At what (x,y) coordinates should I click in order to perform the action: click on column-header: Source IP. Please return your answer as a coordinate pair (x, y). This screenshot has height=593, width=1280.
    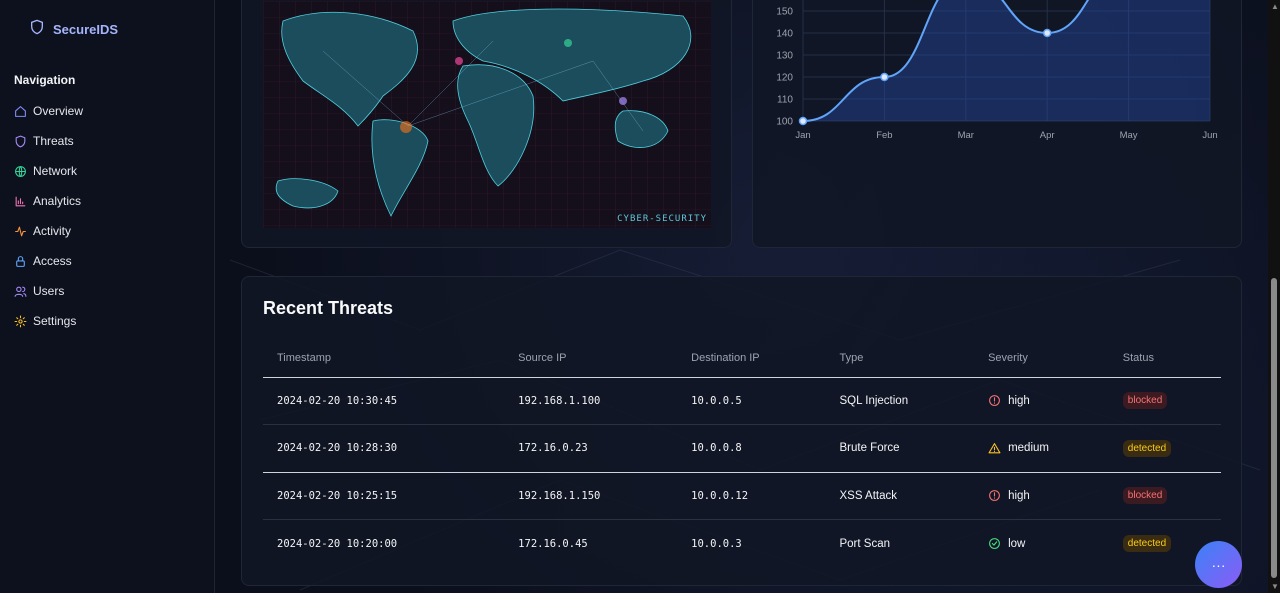
    Looking at the image, I should click on (591, 358).